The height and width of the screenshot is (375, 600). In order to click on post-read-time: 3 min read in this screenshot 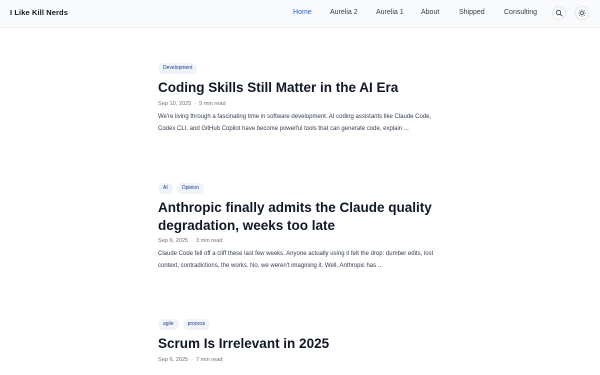, I will do `click(209, 241)`.